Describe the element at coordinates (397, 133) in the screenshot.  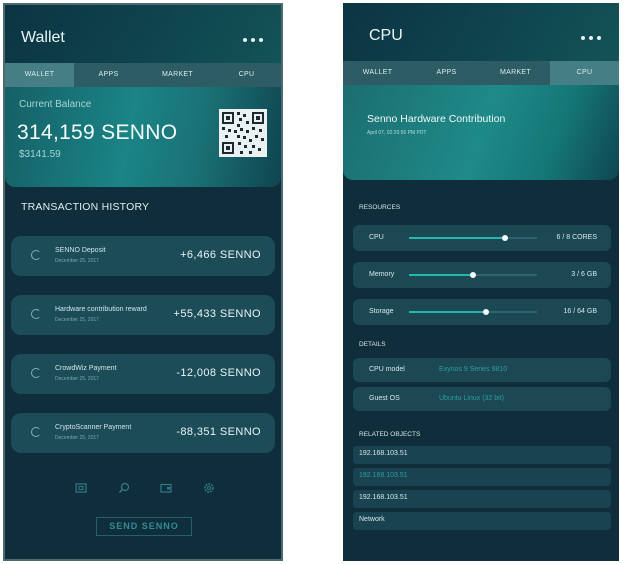
I see `banner-timestamp: April 07, 02:20:56 PM PDT` at that location.